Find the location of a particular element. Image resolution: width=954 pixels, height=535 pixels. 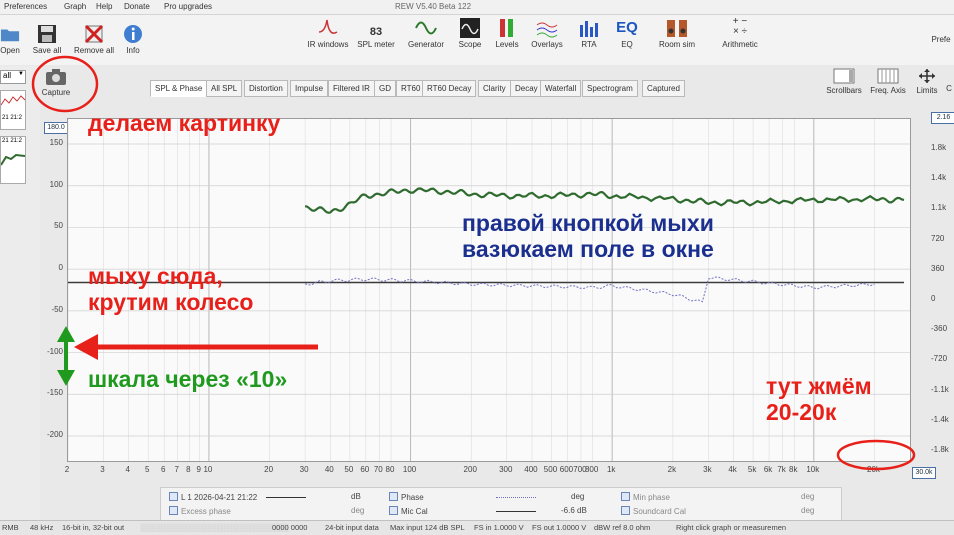

y-top-limit-box: 180.0 is located at coordinates (56, 128).